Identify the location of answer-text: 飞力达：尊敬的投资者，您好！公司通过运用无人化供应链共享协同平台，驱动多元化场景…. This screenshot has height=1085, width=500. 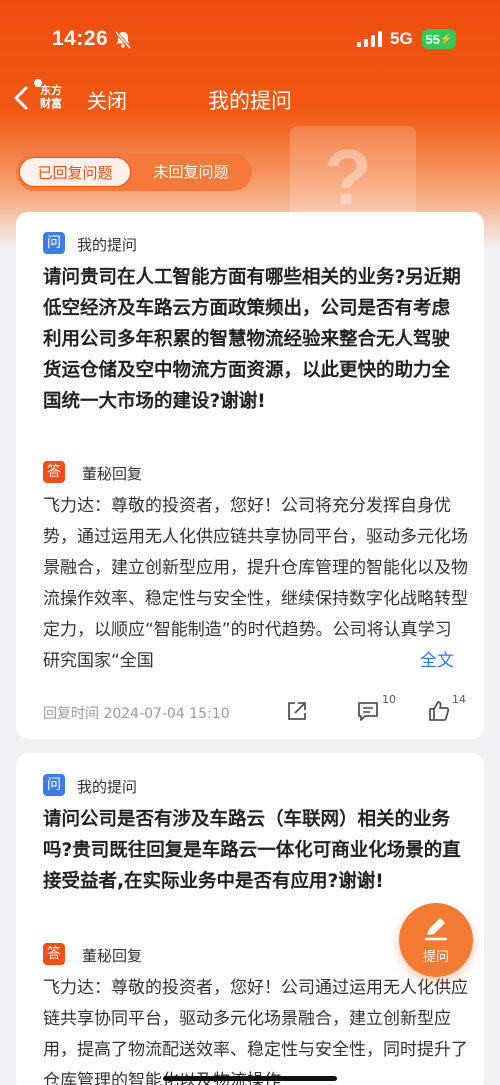
(255, 1031).